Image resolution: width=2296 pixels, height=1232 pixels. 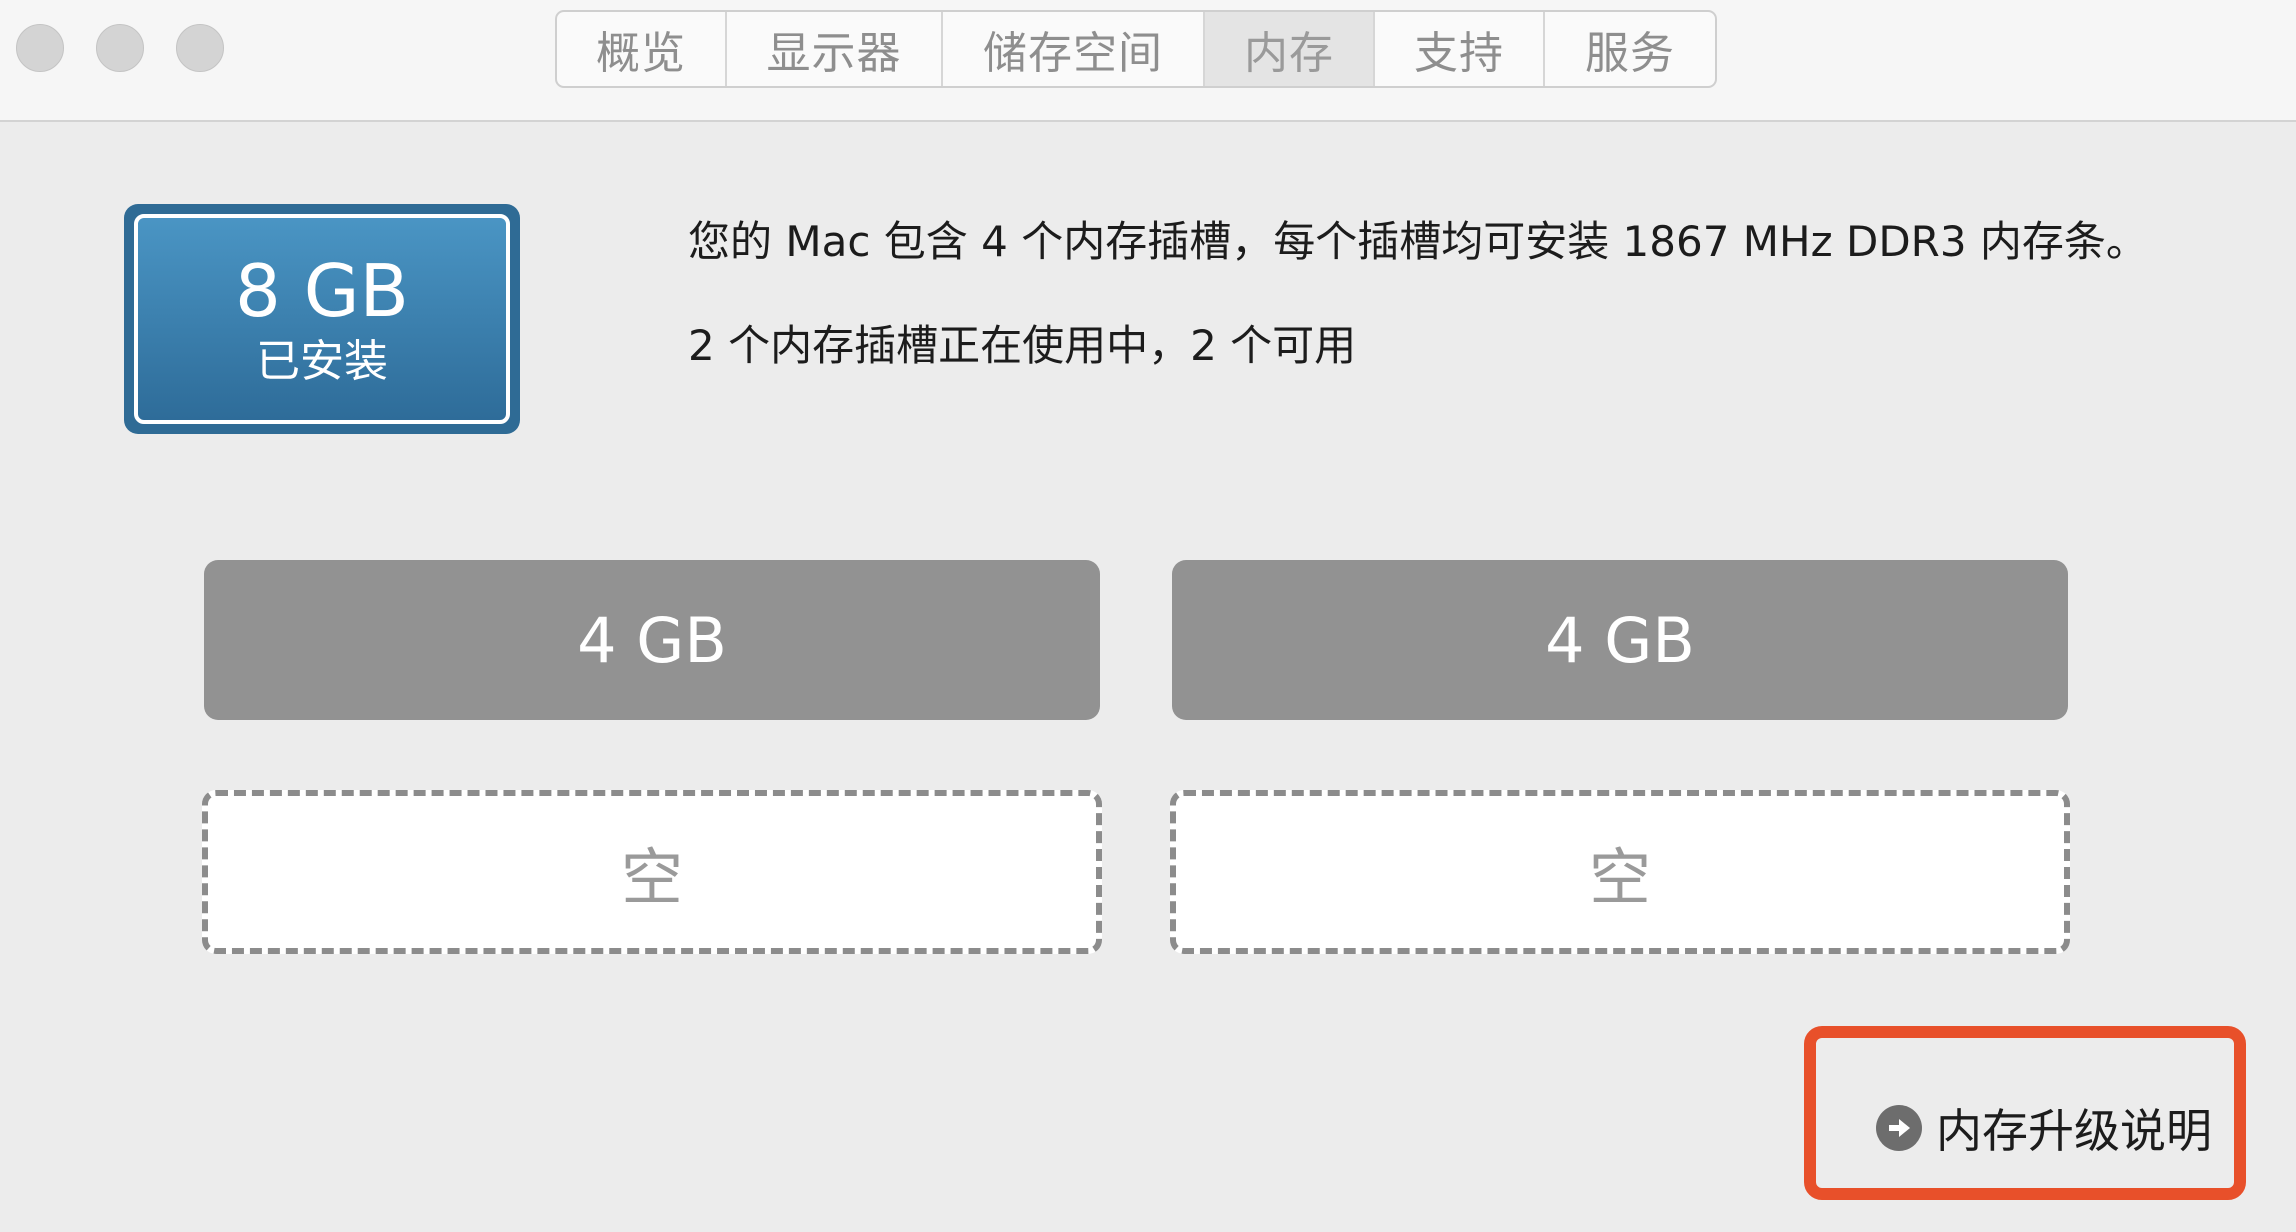 I want to click on memory-slot-3: 空, so click(x=652, y=872).